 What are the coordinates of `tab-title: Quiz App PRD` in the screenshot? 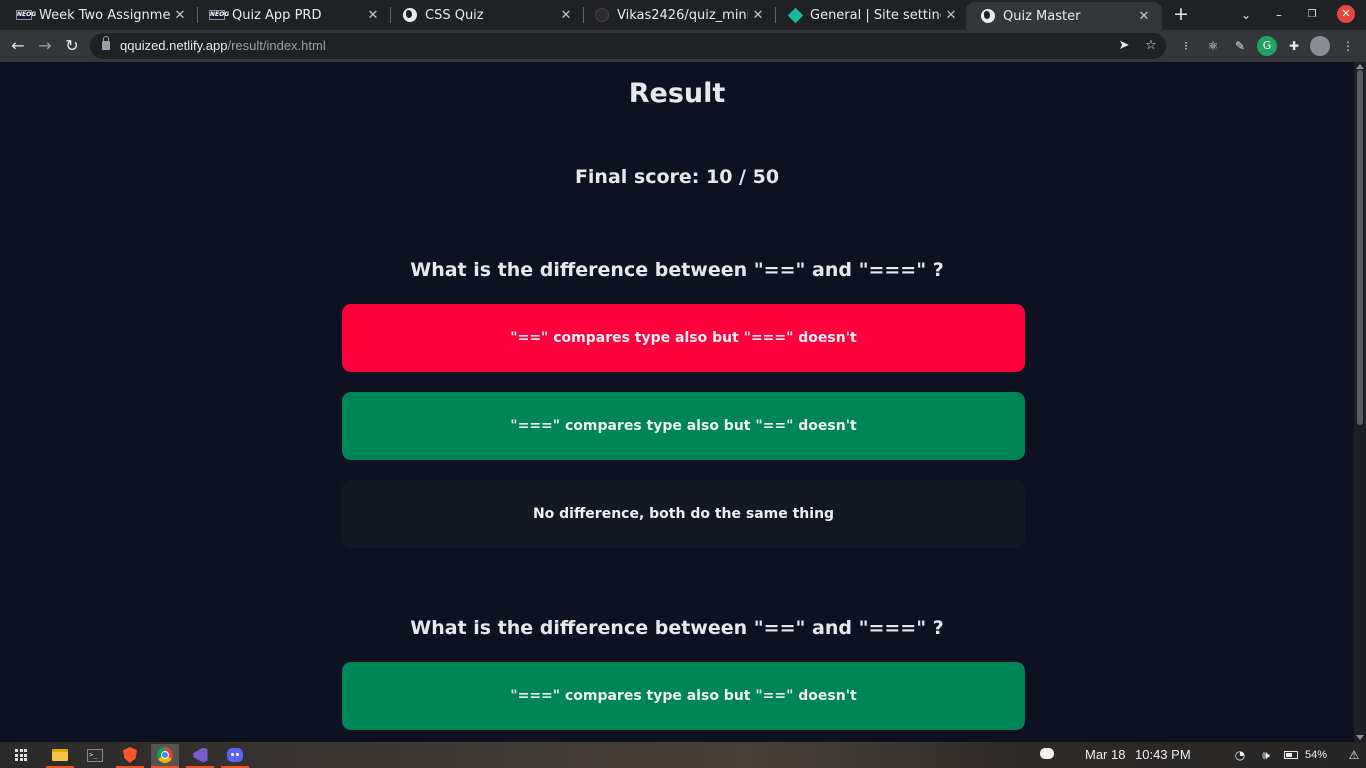 It's located at (277, 15).